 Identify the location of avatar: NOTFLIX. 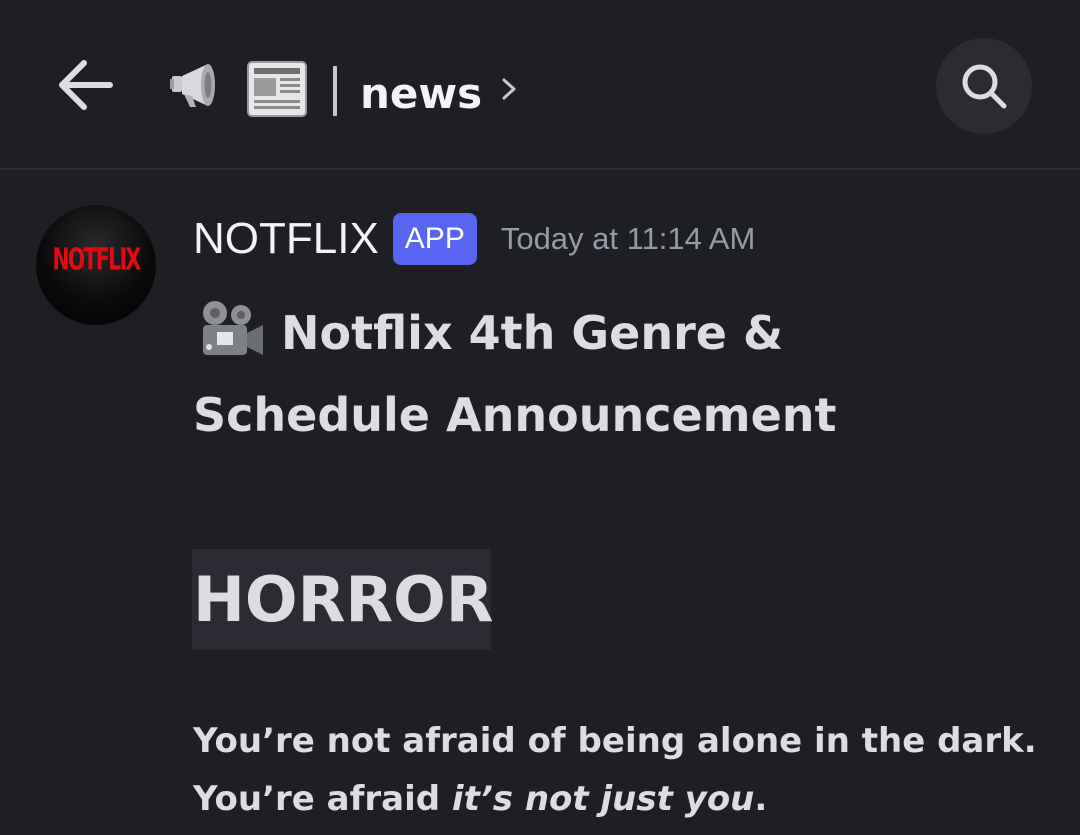
(96, 265).